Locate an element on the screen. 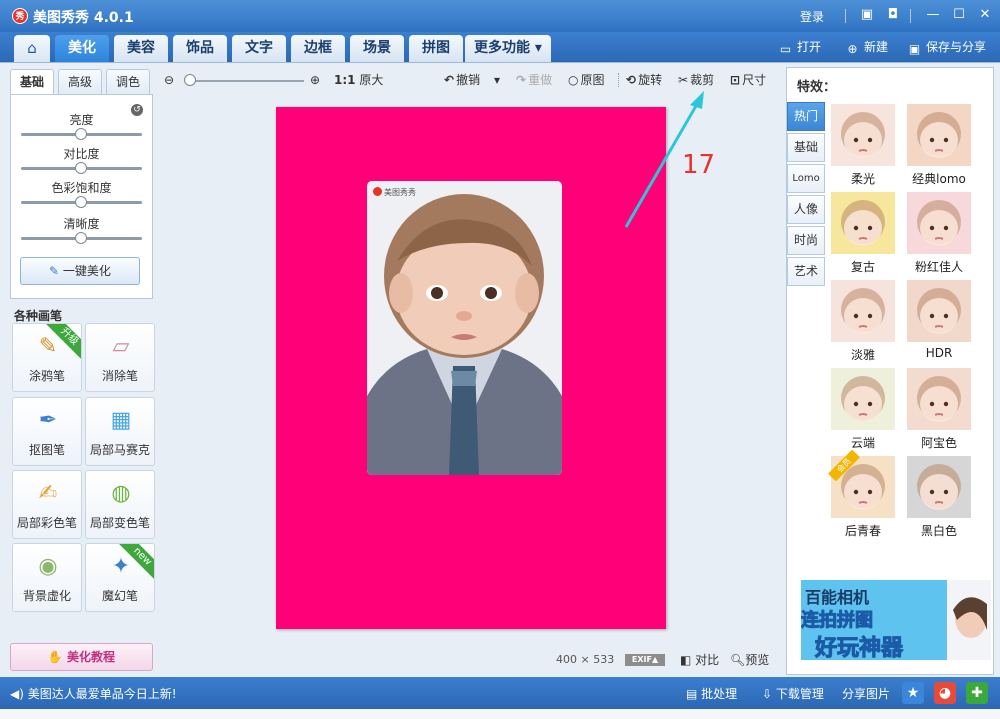 The width and height of the screenshot is (1000, 719). saturation-slider is located at coordinates (81, 202).